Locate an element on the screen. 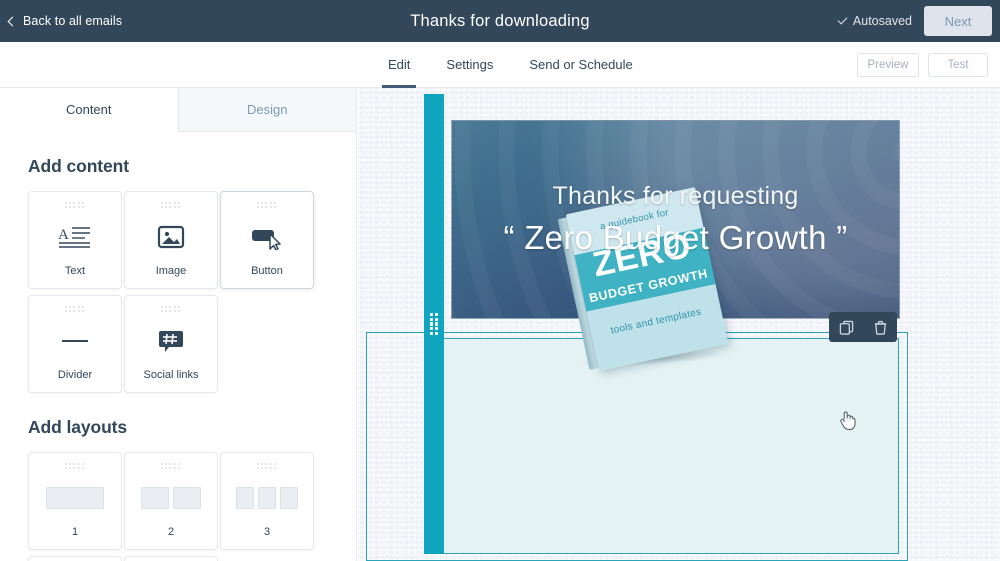  editor-tabs: Edit Settings Send or Schedule is located at coordinates (510, 65).